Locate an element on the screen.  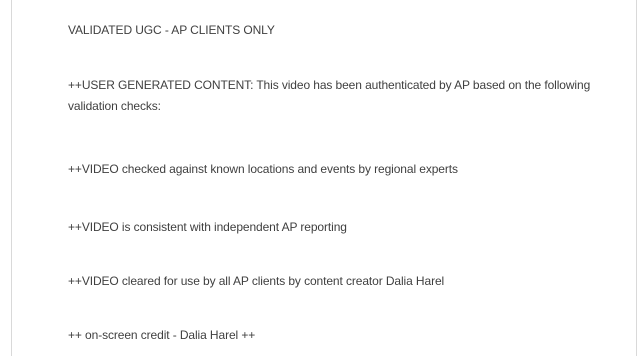
document-heading: VALIDATED UGC - AP CLIENTS ONLY is located at coordinates (171, 30).